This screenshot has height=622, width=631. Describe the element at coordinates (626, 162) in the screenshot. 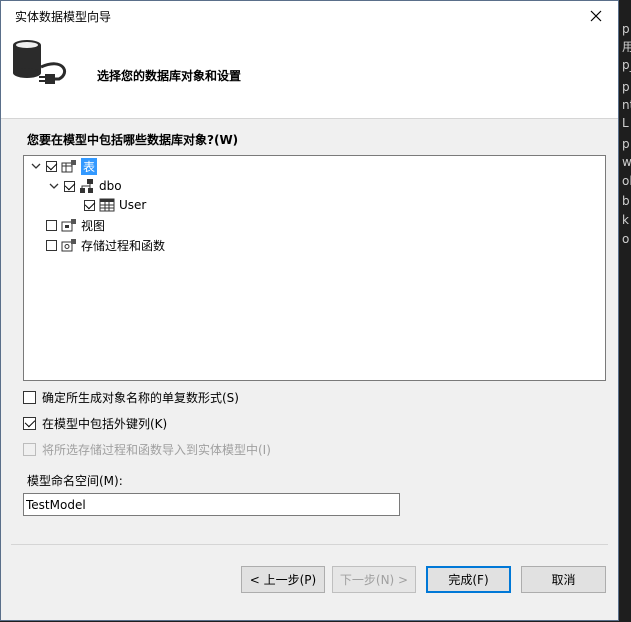

I see `bg-char: w` at that location.